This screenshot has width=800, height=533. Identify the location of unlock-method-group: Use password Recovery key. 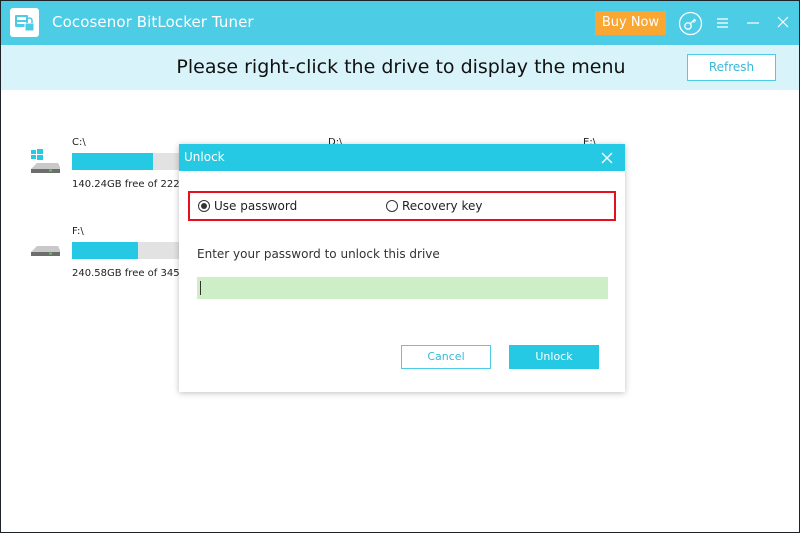
(402, 206).